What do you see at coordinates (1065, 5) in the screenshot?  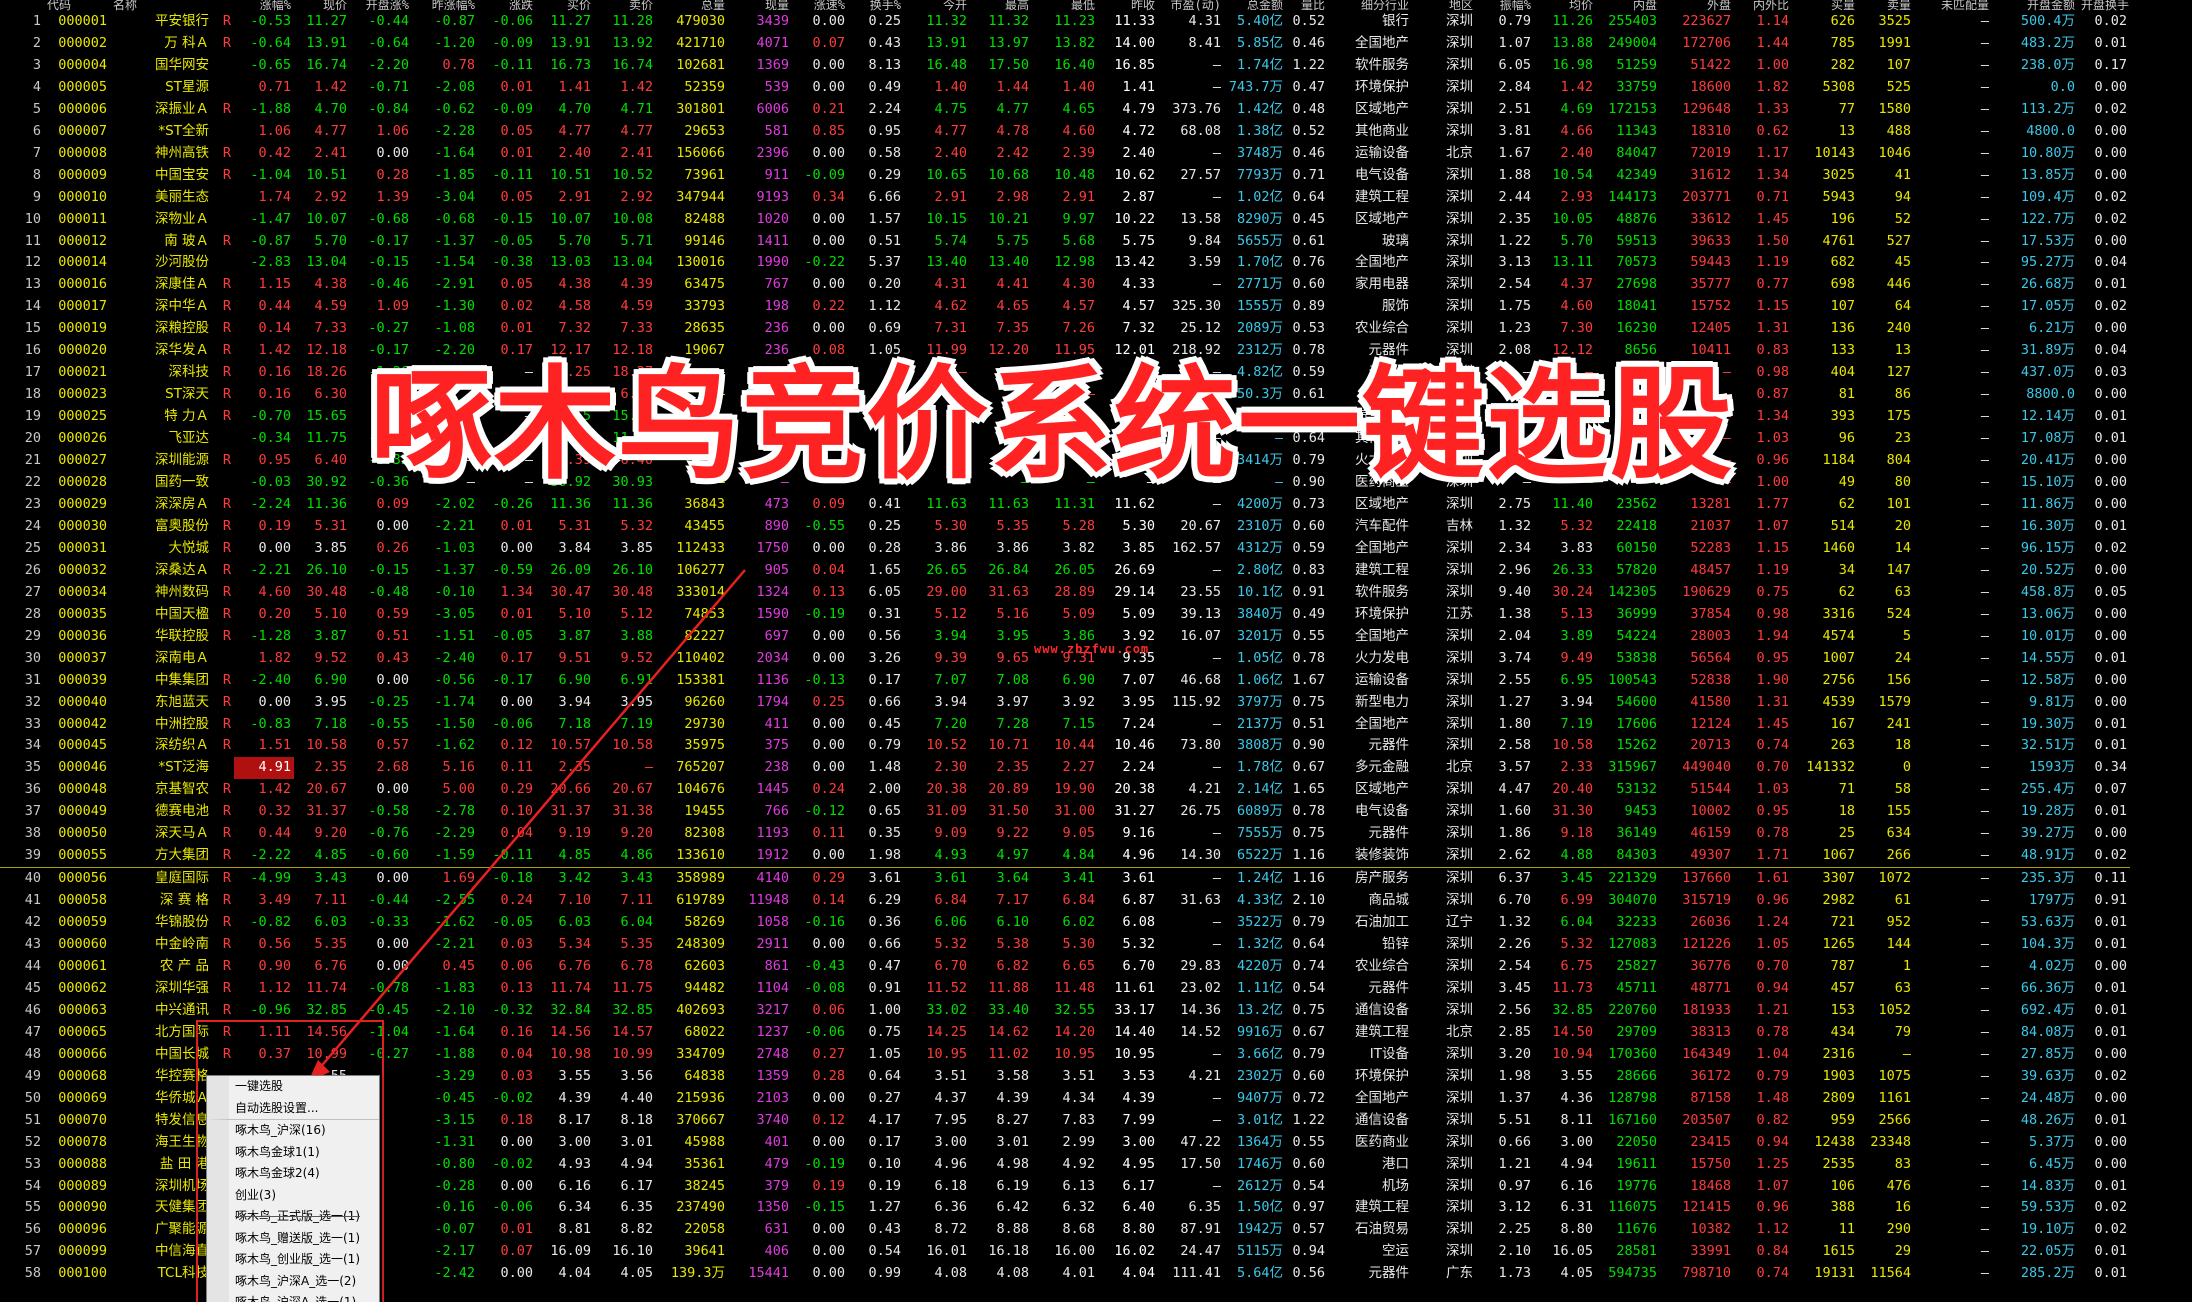 I see `column-header: 最低` at bounding box center [1065, 5].